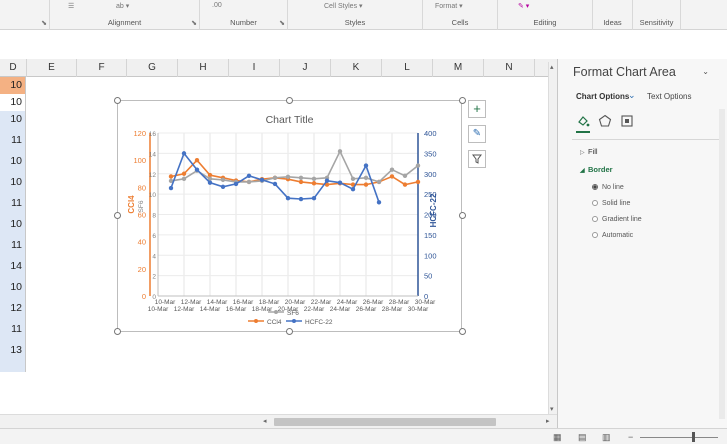 The image size is (727, 444). What do you see at coordinates (606, 437) in the screenshot?
I see `page-break-view-icon: ▥` at bounding box center [606, 437].